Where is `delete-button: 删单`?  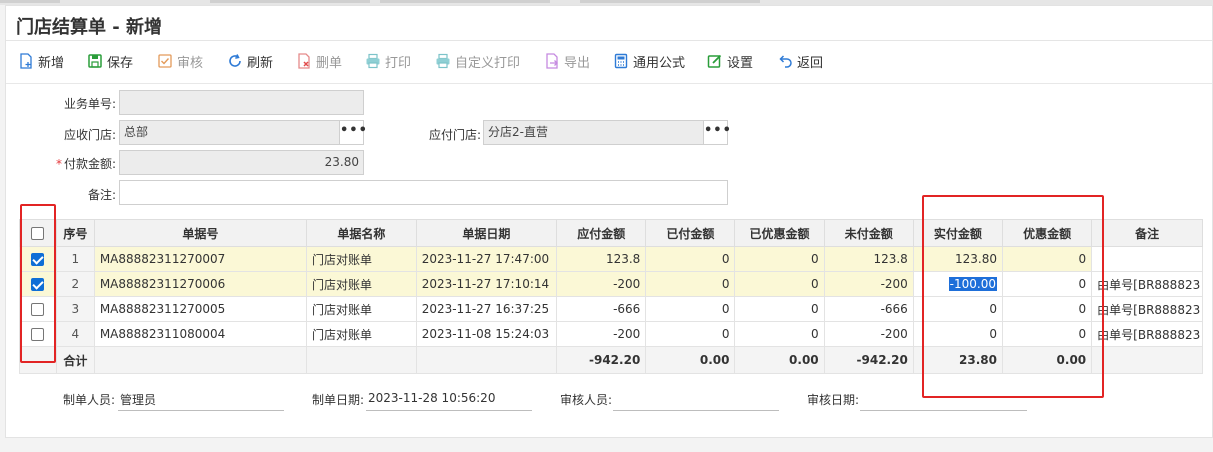
delete-button: 删单 is located at coordinates (319, 61).